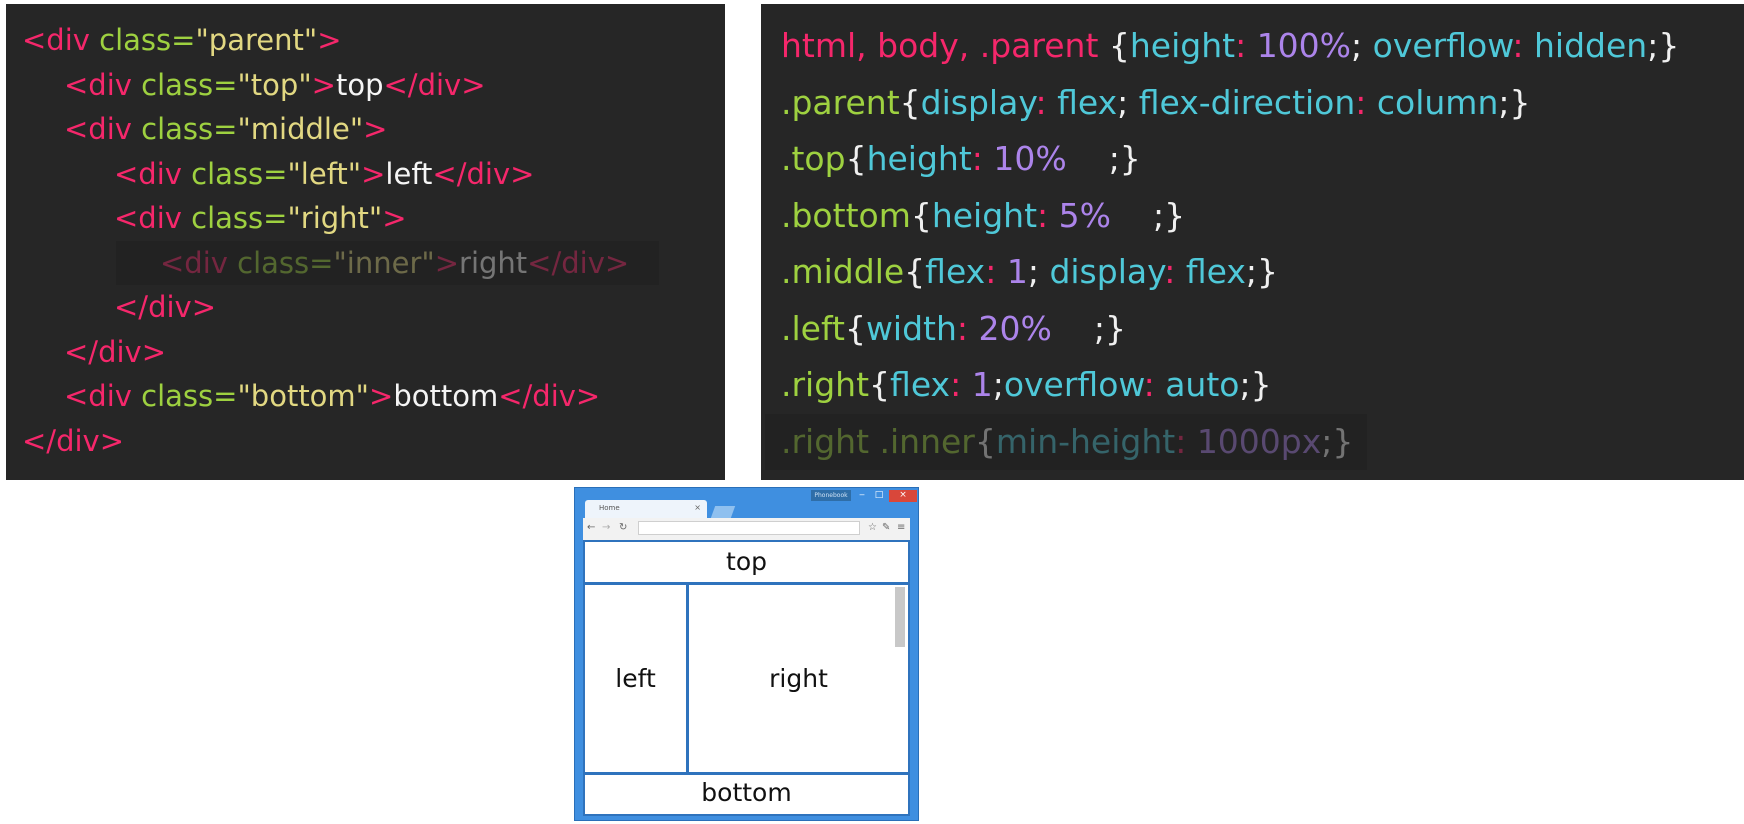 Image resolution: width=1744 pixels, height=824 pixels. What do you see at coordinates (903, 496) in the screenshot?
I see `close-window-button: ×` at bounding box center [903, 496].